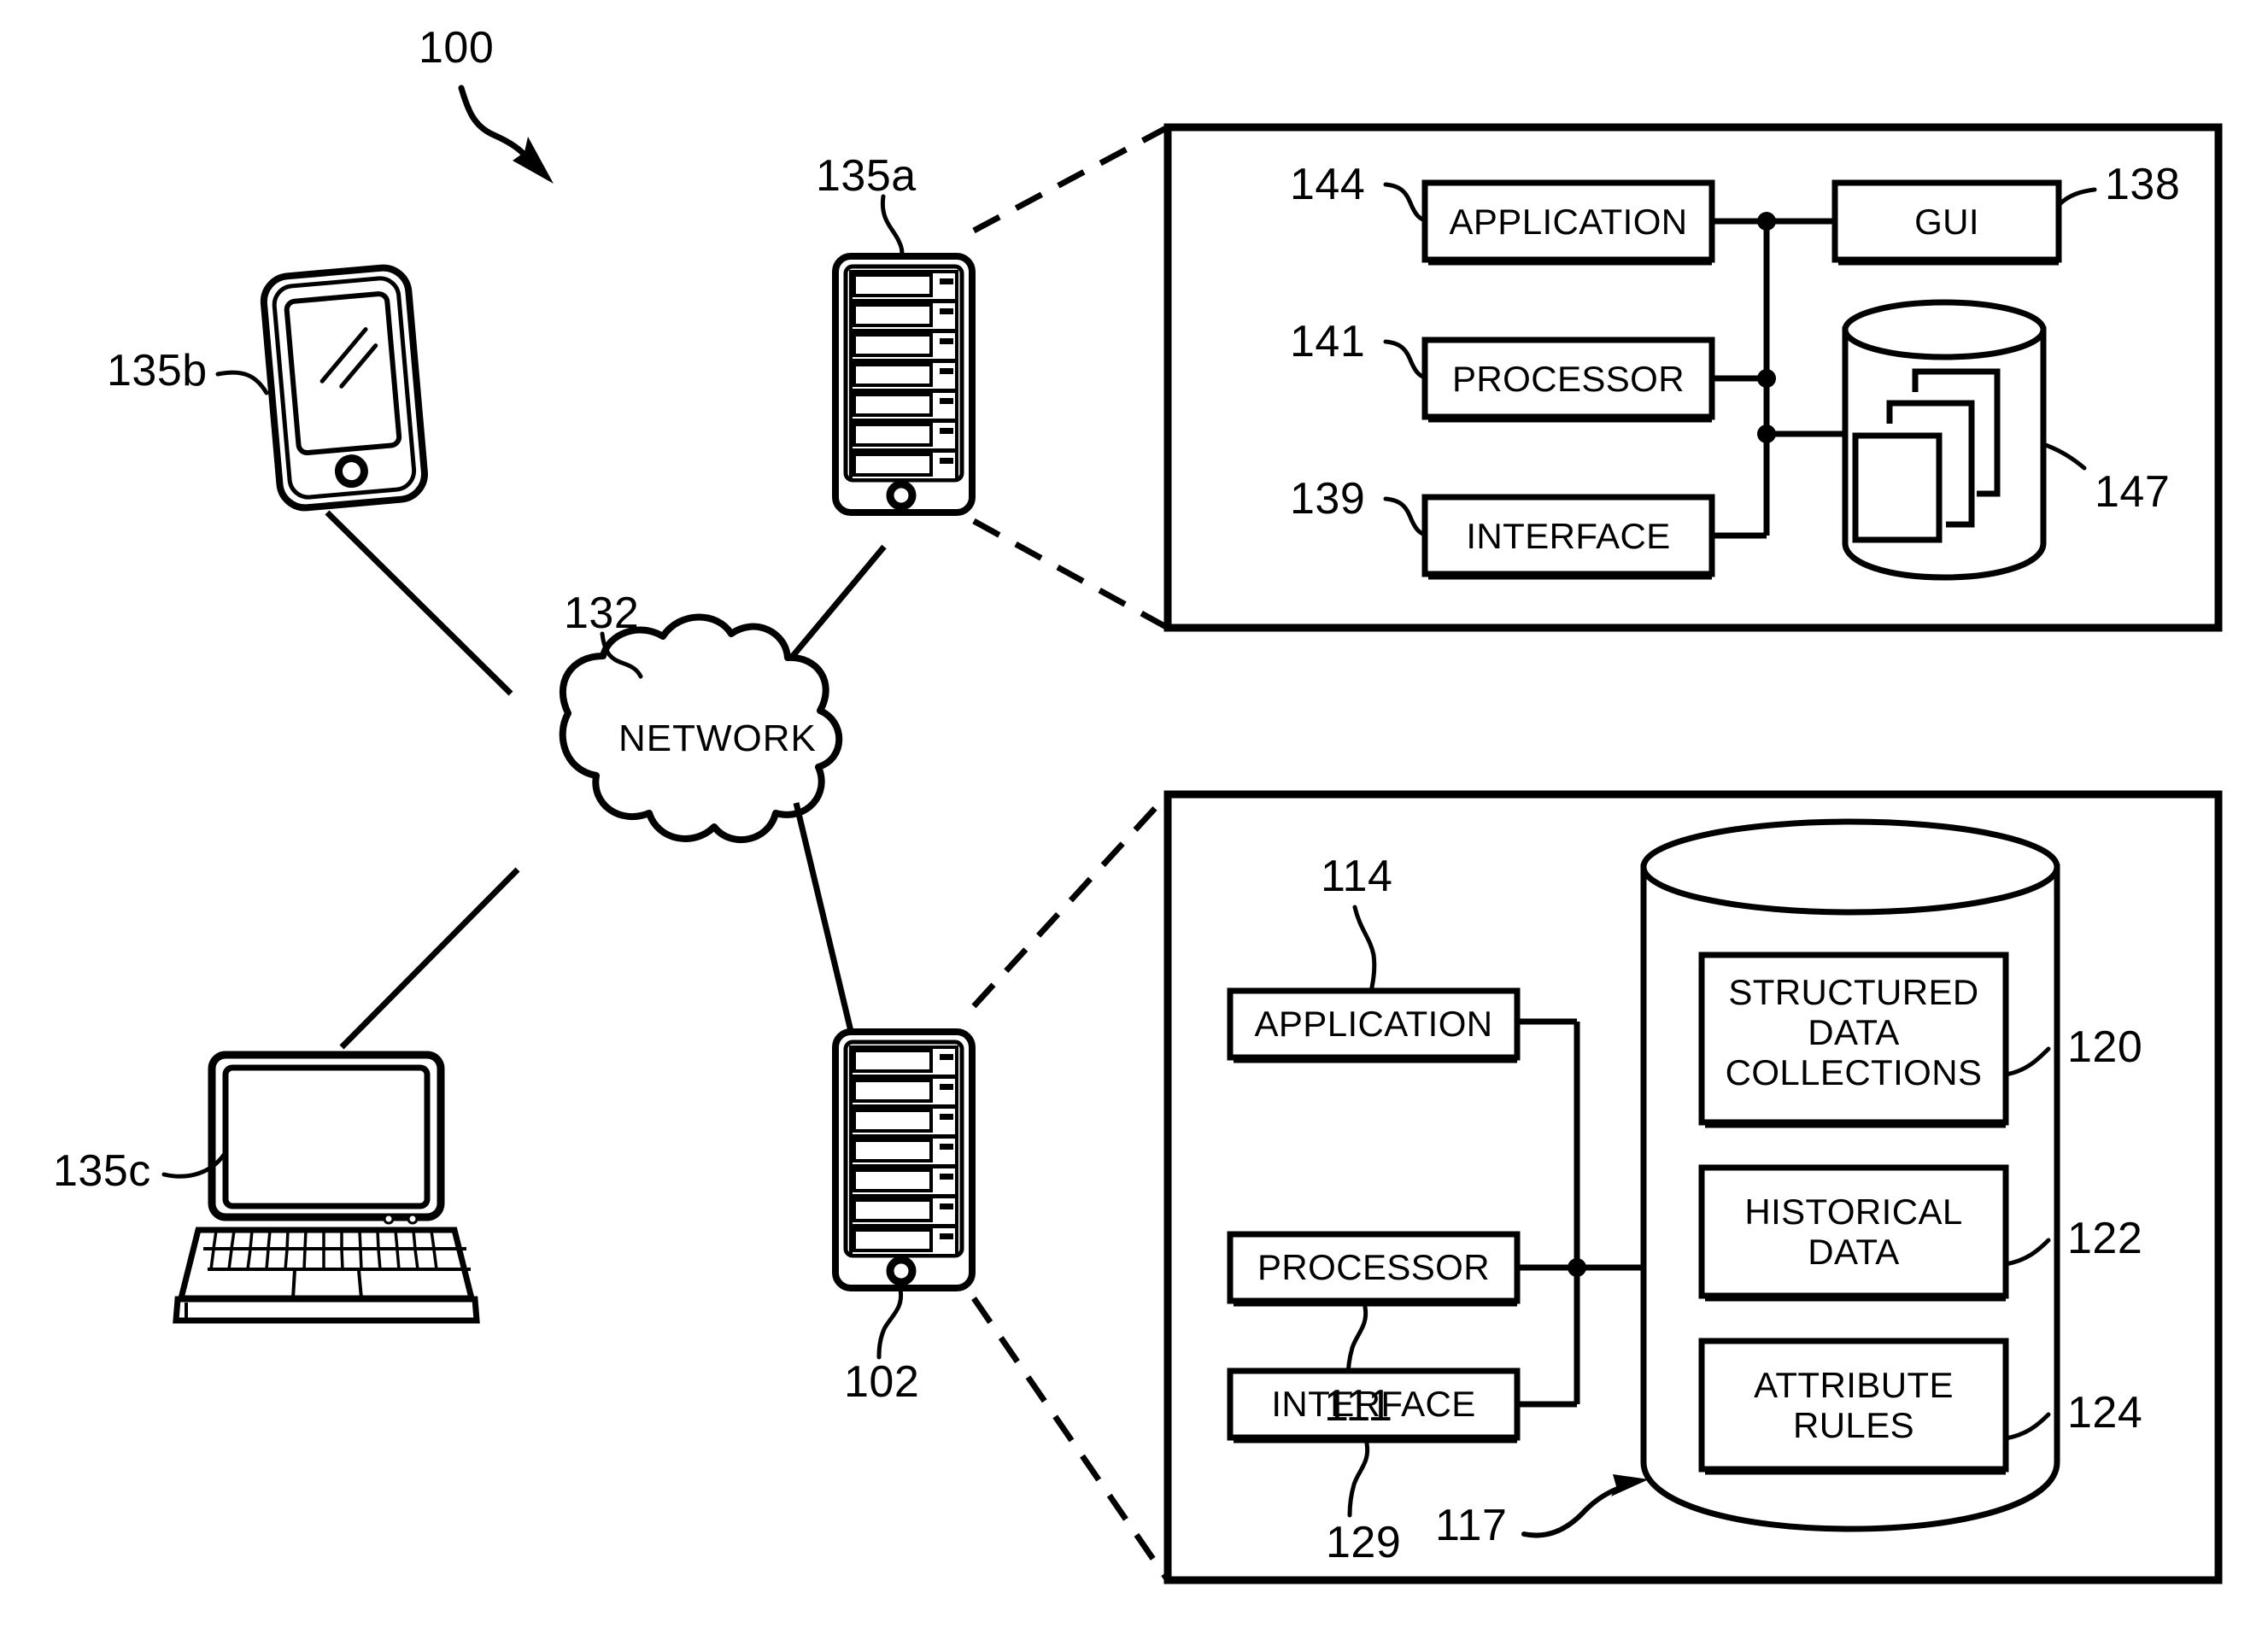 The height and width of the screenshot is (1628, 2268). I want to click on network-cloud-label: NETWORK, so click(717, 738).